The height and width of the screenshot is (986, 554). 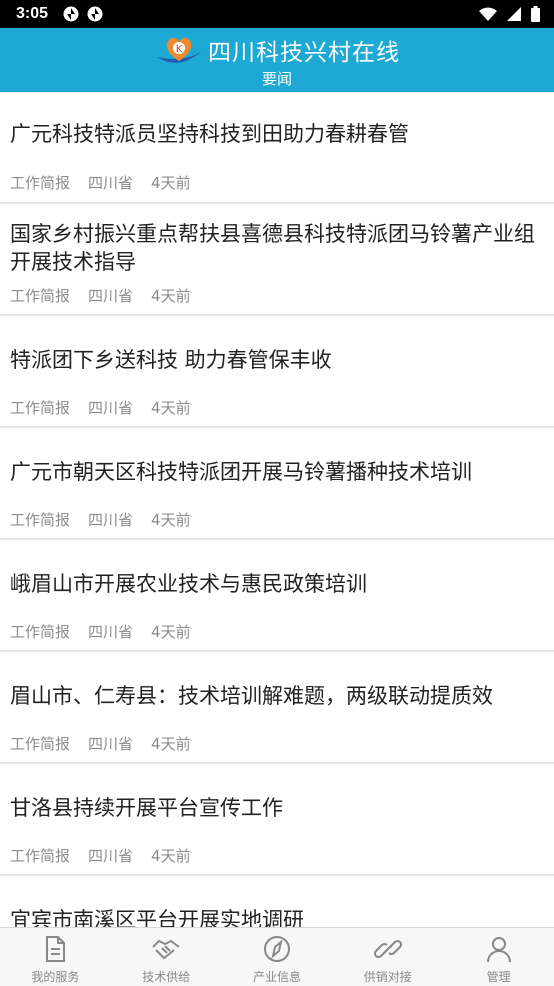 I want to click on status-time: 3:05, so click(x=32, y=13).